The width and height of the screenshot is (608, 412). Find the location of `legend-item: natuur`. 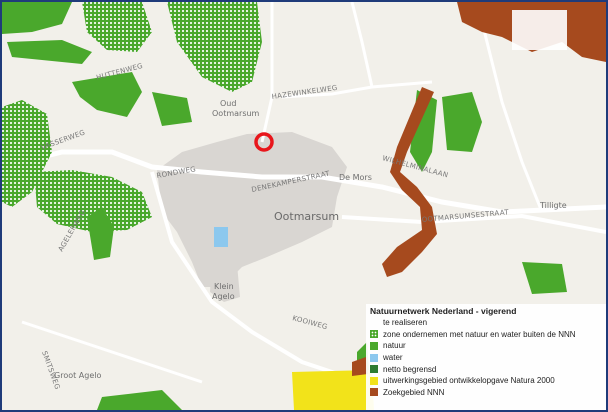

legend-item: natuur is located at coordinates (488, 346).